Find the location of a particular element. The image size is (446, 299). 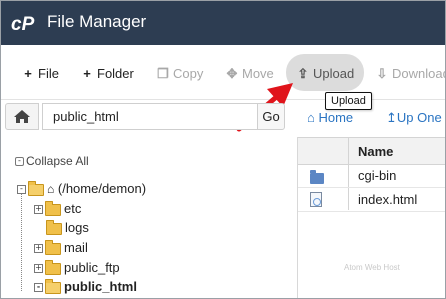

copy-icon: ❐ is located at coordinates (163, 73).